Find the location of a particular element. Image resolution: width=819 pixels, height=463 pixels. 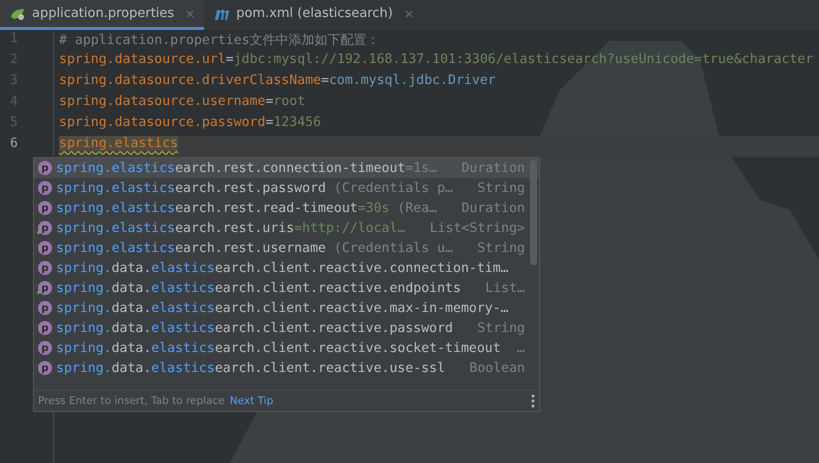

code-line: spring.datasource.password=123456 is located at coordinates (190, 122).